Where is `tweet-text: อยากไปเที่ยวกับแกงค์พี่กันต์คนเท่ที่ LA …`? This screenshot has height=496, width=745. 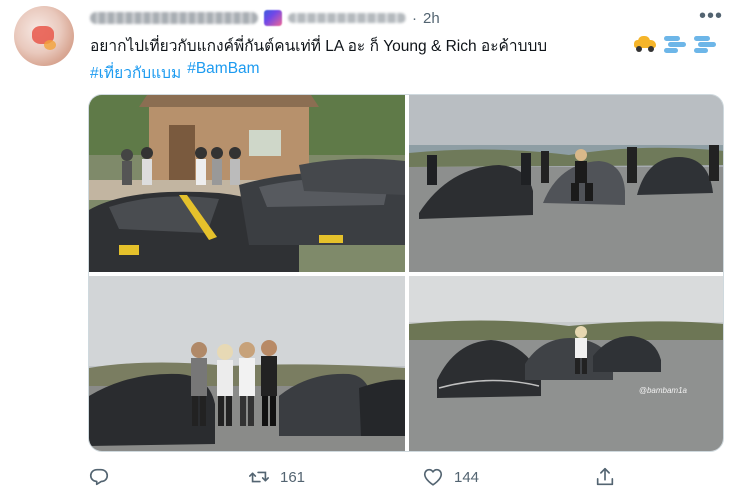 tweet-text: อยากไปเที่ยวกับแกงค์พี่กันต์คนเท่ที่ LA … is located at coordinates (319, 46).